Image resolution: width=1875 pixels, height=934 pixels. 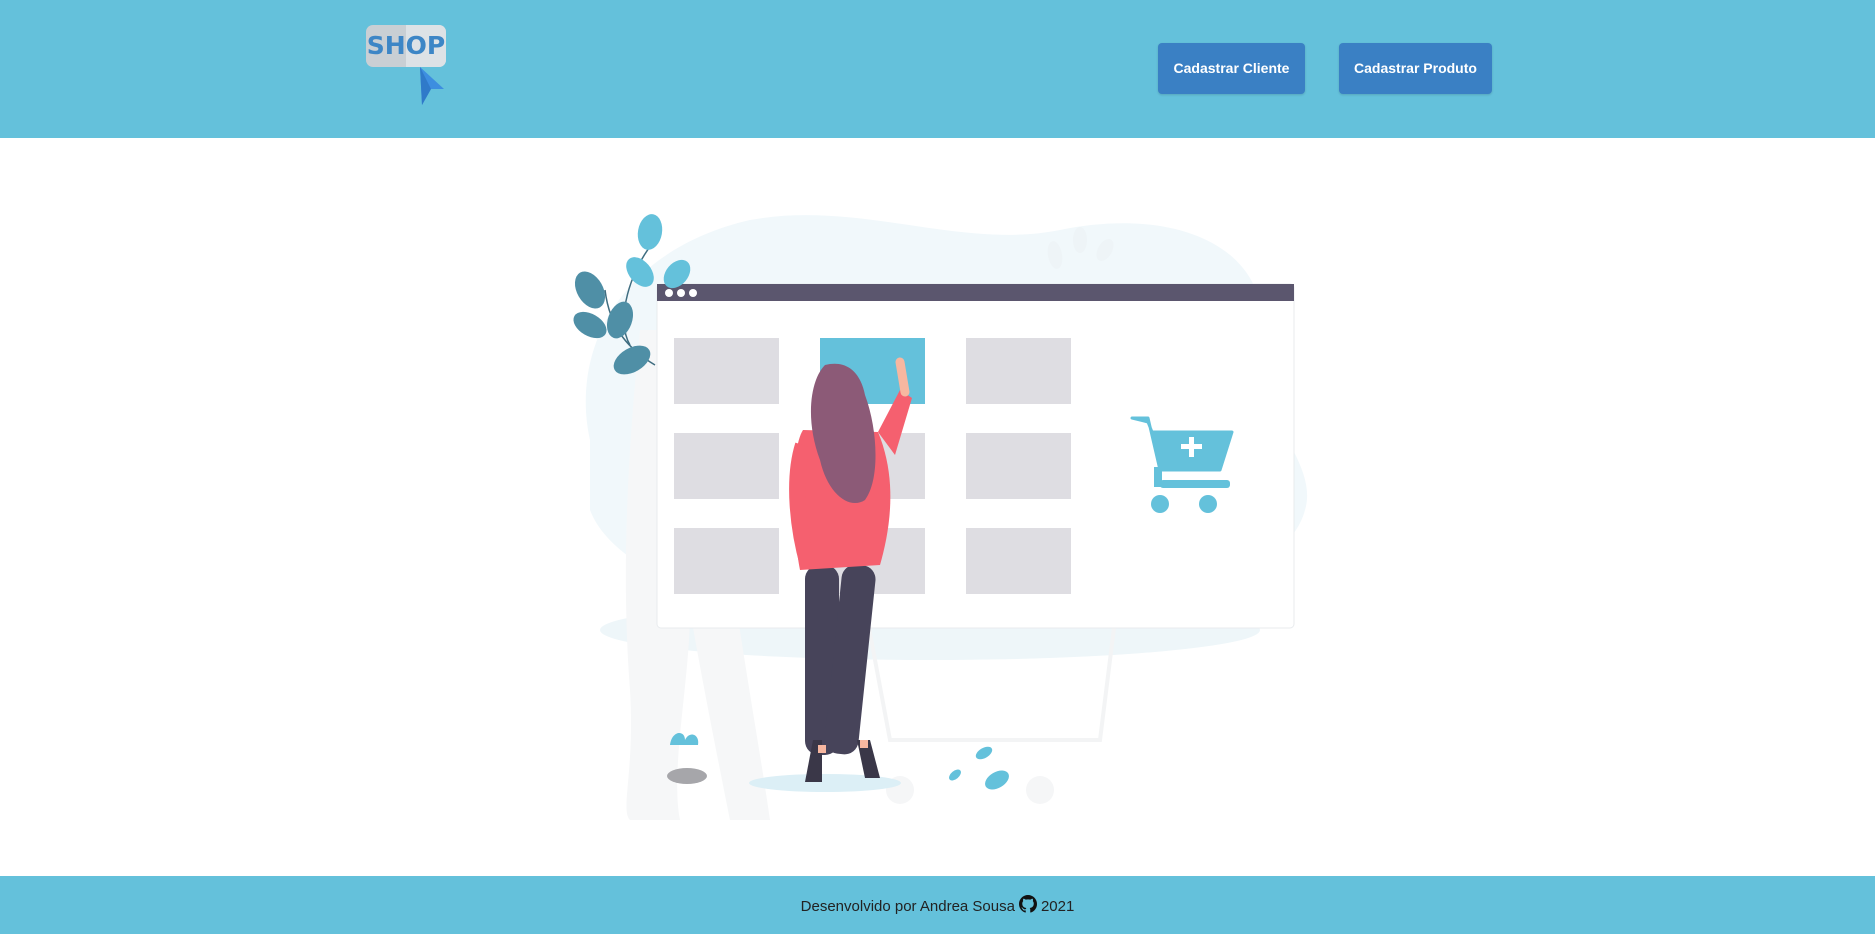 What do you see at coordinates (907, 906) in the screenshot?
I see `footer-author-text: Desenvolvido por Andrea Sousa` at bounding box center [907, 906].